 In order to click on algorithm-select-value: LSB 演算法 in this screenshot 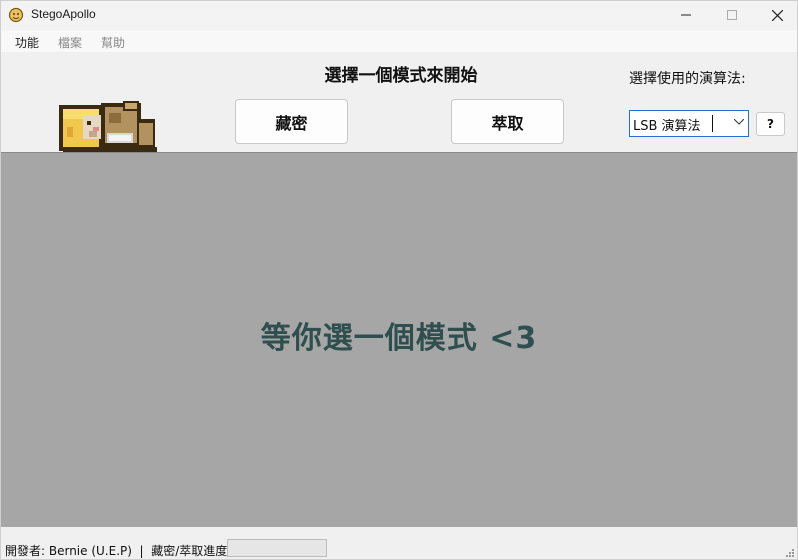, I will do `click(667, 126)`.